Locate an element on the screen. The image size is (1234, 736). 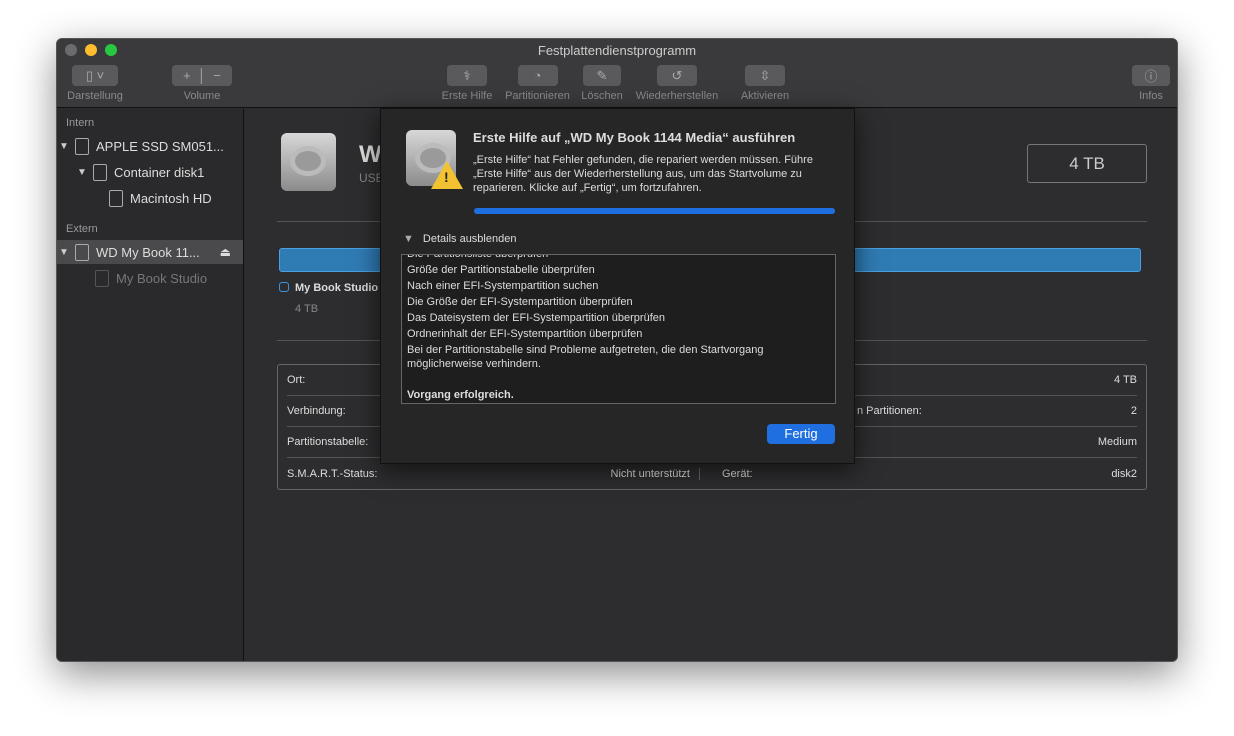
mount-button: ⇳ Aktivieren is located at coordinates (765, 83).